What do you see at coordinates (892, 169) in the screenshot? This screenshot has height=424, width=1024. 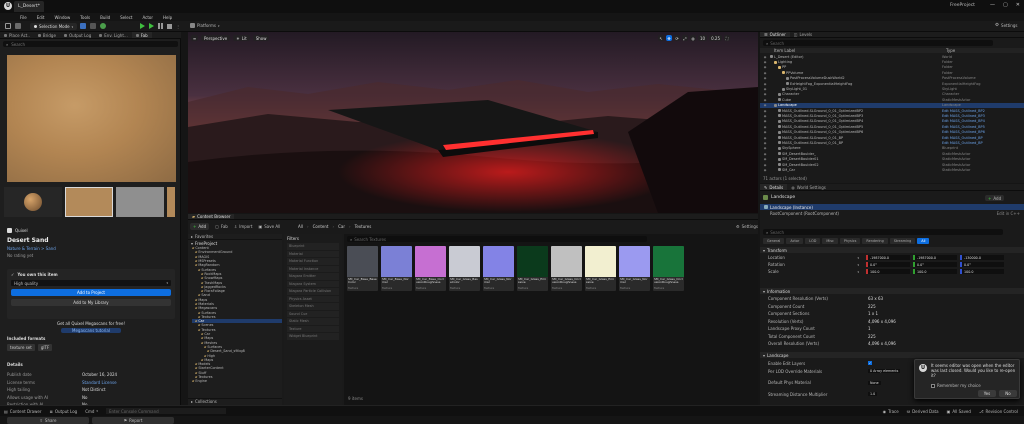 I see `outliner-row: ◉ SM_Car StaticMeshActor` at bounding box center [892, 169].